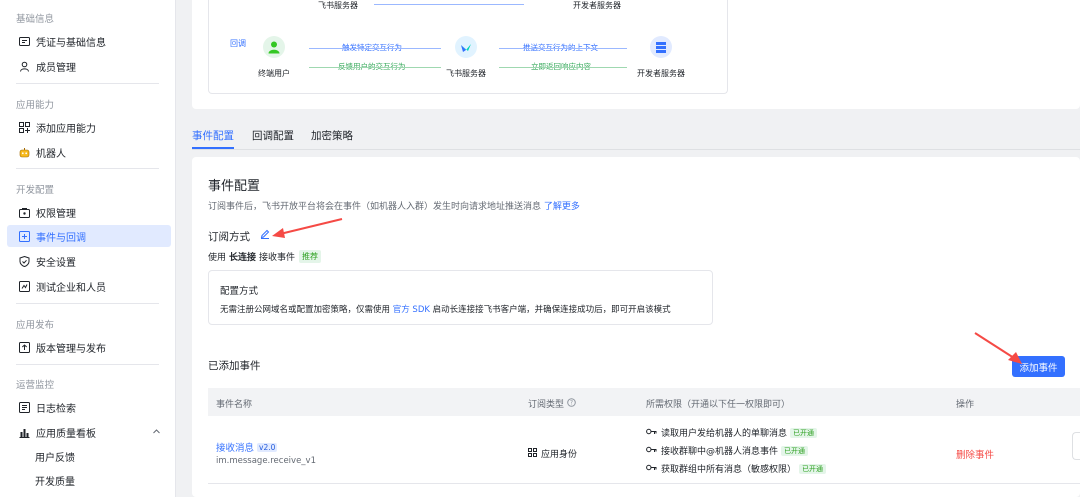 The image size is (1080, 497). Describe the element at coordinates (636, 135) in the screenshot. I see `tab-bar: 事件配置 回调配置 加密策略` at that location.